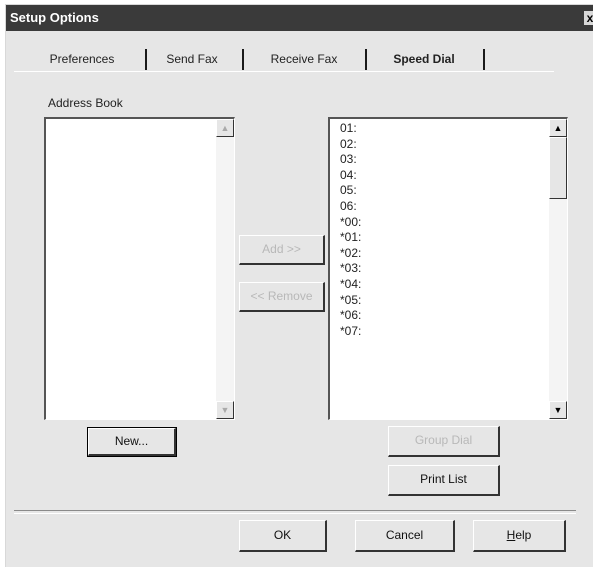 The height and width of the screenshot is (569, 593). What do you see at coordinates (295, 512) in the screenshot?
I see `footer-divider` at bounding box center [295, 512].